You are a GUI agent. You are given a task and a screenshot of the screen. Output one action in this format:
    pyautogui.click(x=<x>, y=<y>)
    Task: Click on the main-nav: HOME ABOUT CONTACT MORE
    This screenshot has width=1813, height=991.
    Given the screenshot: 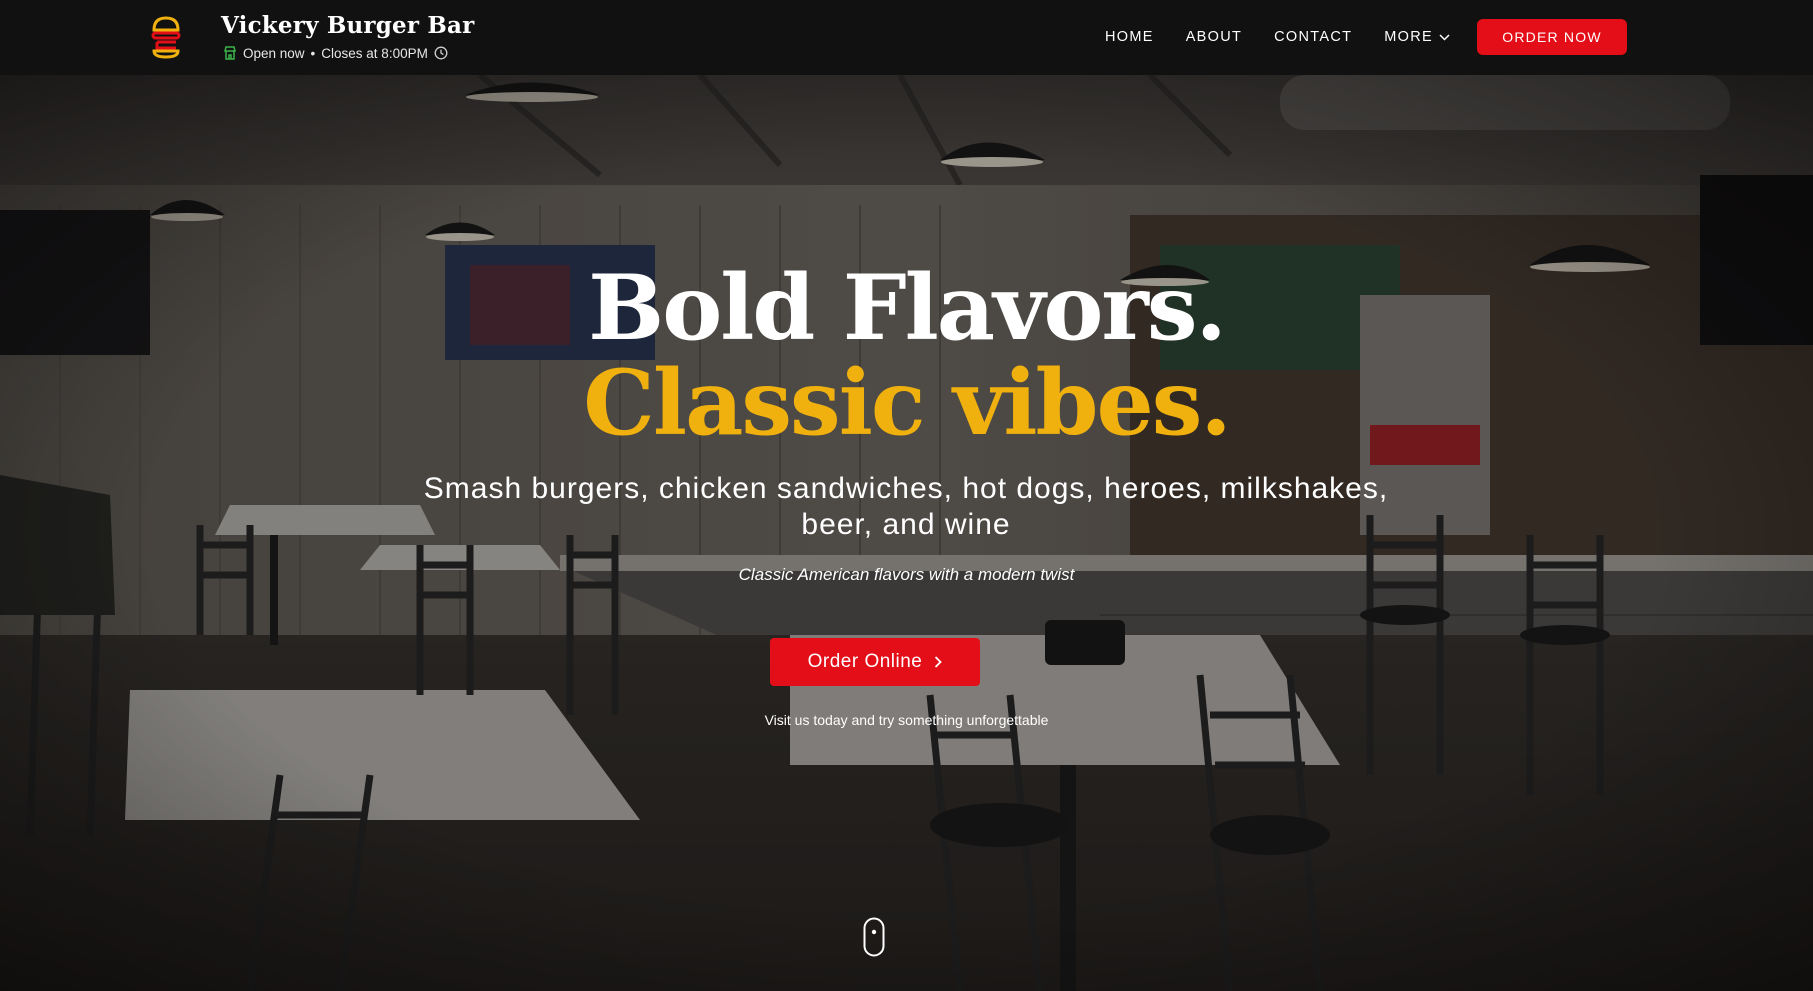 What is the action you would take?
    pyautogui.click(x=1277, y=37)
    